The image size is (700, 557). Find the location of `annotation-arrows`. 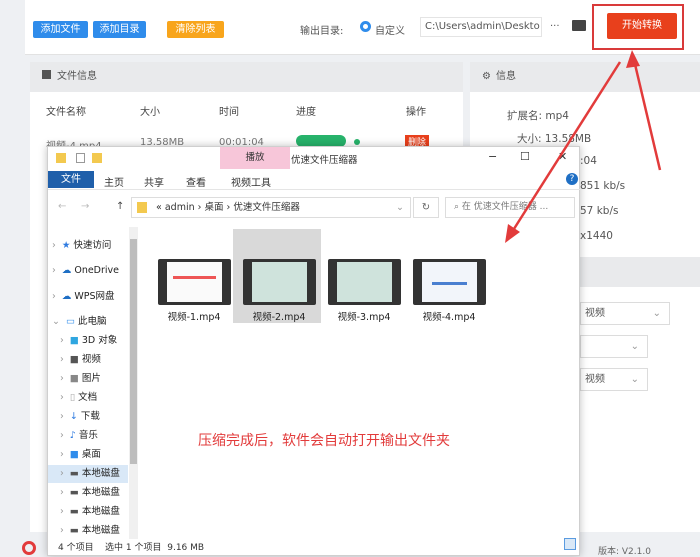

annotation-arrows is located at coordinates (583, 146).